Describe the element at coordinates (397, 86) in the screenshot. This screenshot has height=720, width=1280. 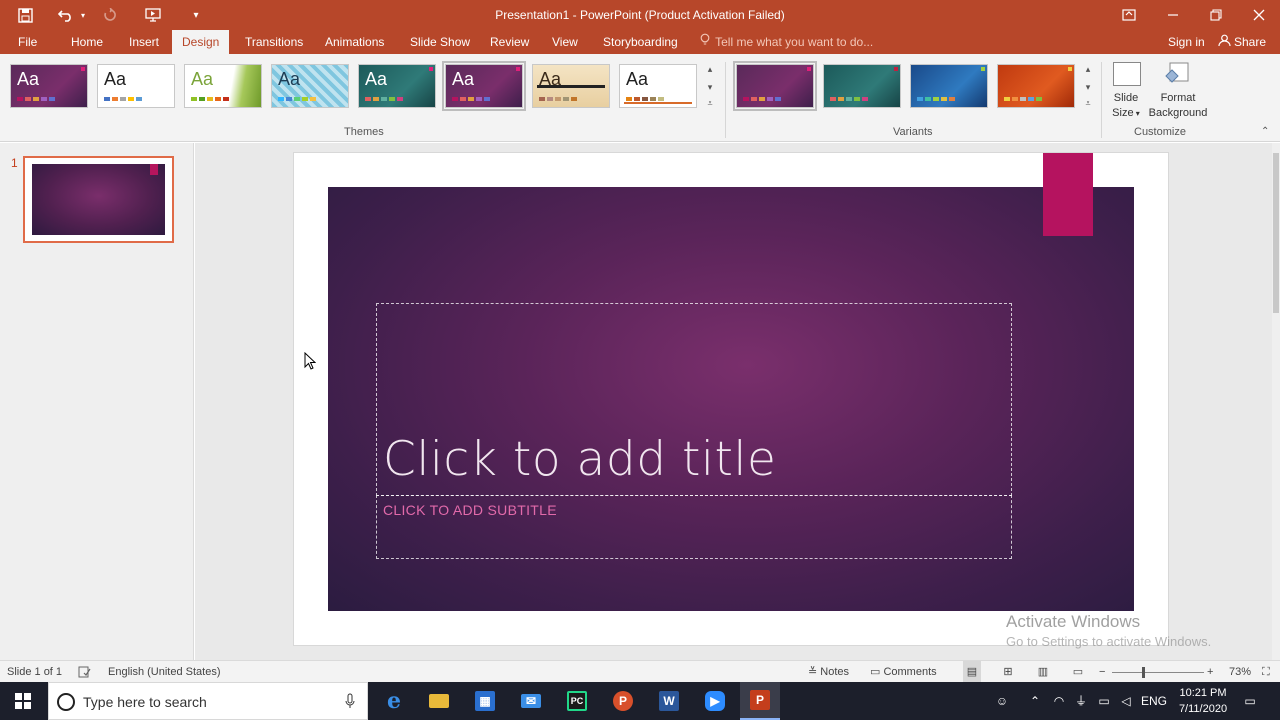
I see `theme-thumb-teal: Aa` at that location.